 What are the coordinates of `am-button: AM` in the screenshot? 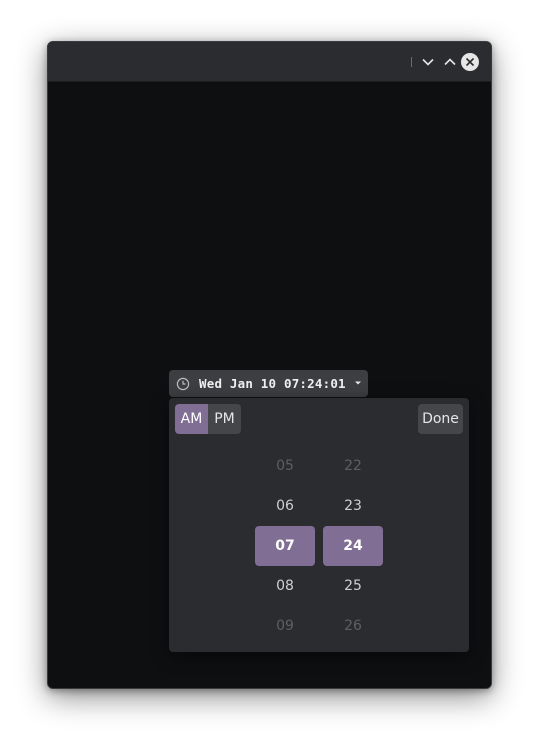 It's located at (191, 419).